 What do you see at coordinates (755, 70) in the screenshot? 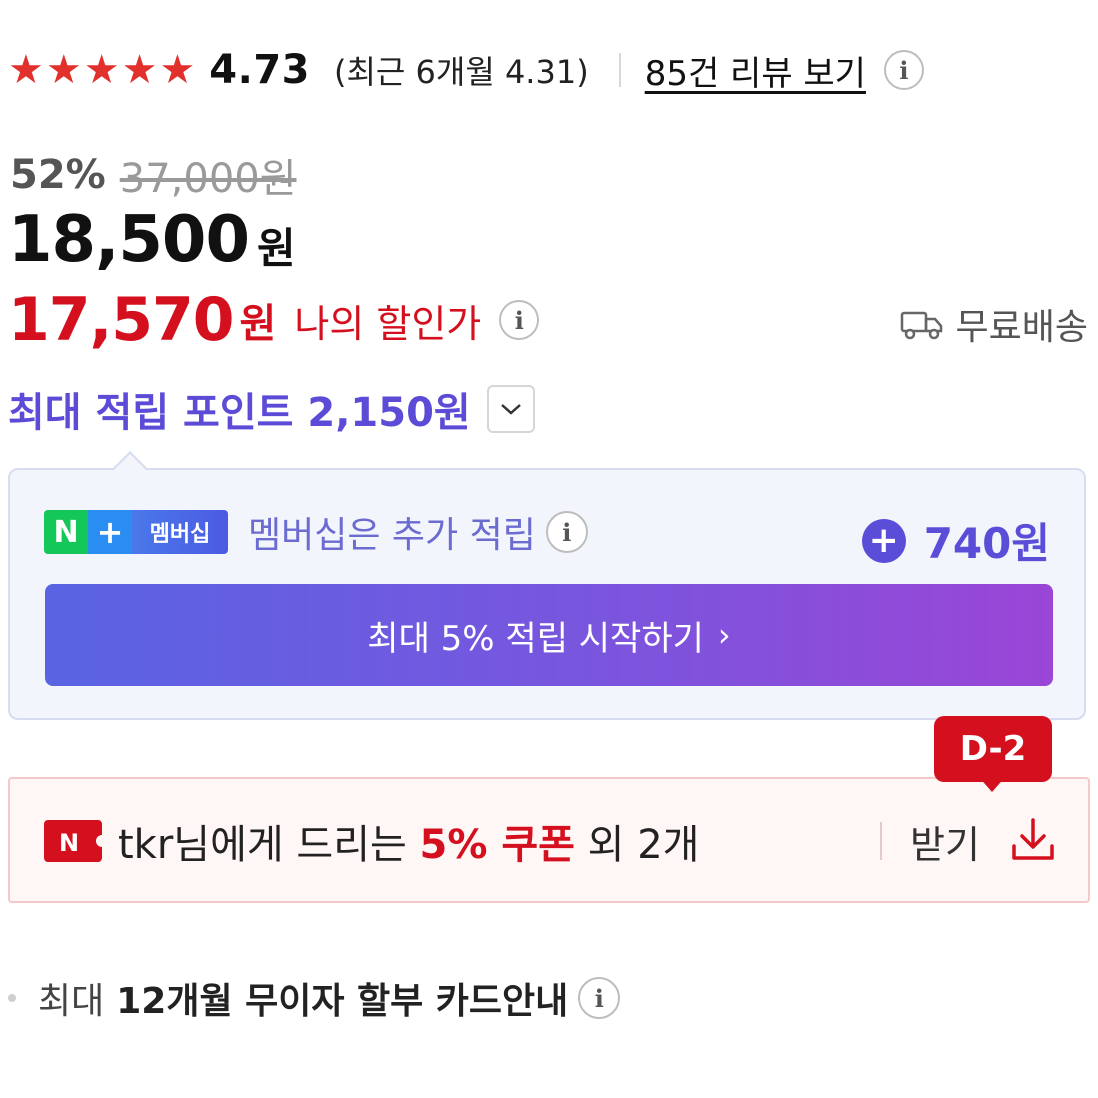
I see `review-link: 85건 리뷰 보기` at bounding box center [755, 70].